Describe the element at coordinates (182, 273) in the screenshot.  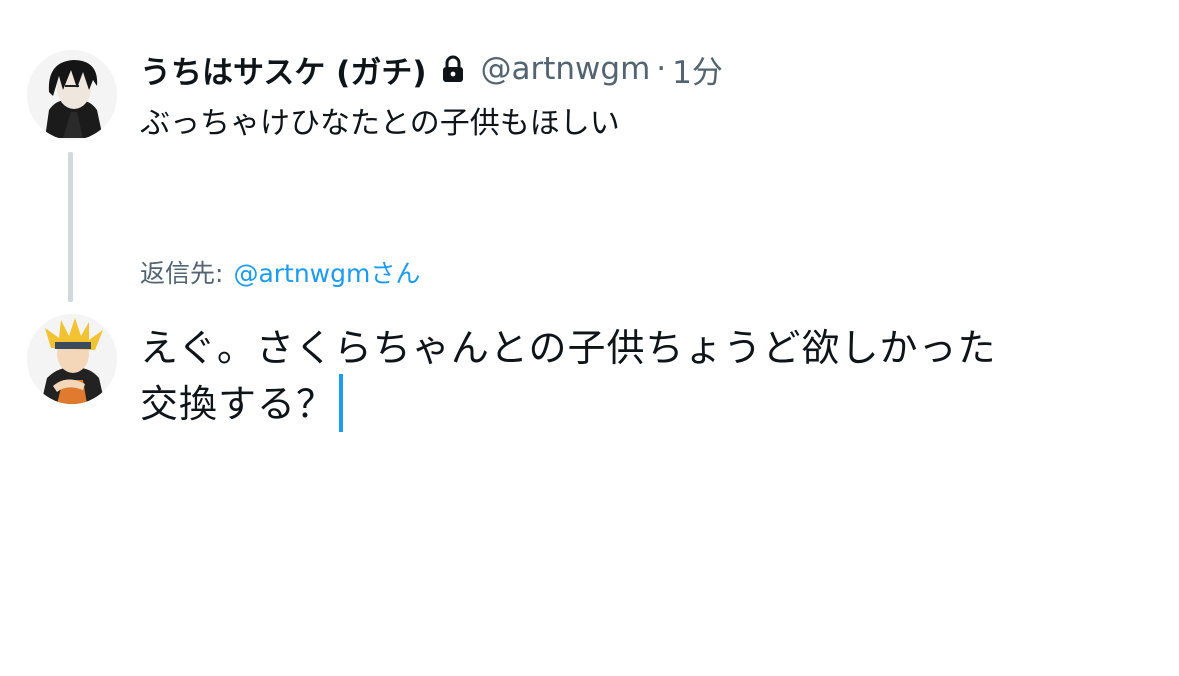
I see `reply-to-label: 返信先:` at that location.